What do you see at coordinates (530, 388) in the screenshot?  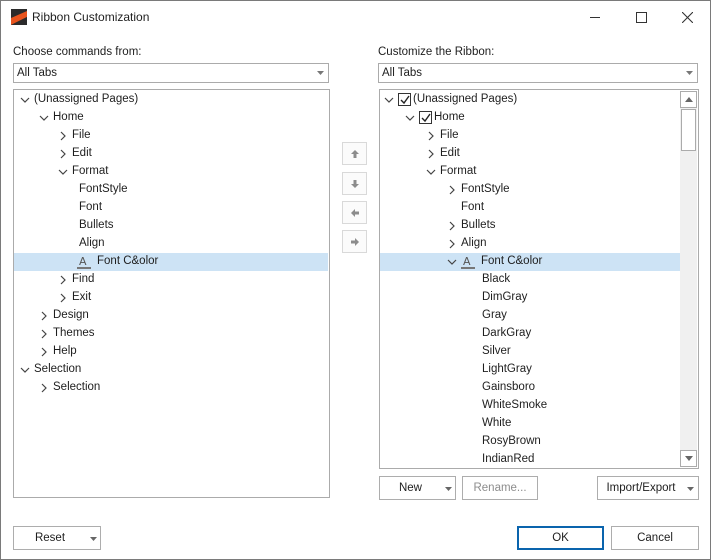 I see `tree-node: Gainsboro` at bounding box center [530, 388].